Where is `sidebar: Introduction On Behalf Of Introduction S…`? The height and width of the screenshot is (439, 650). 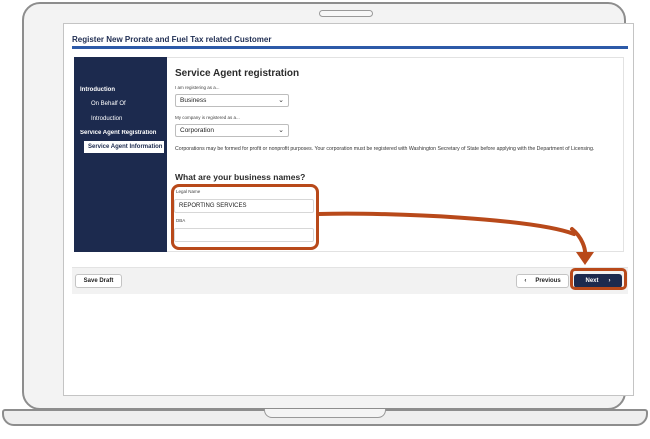 sidebar: Introduction On Behalf Of Introduction S… is located at coordinates (120, 154).